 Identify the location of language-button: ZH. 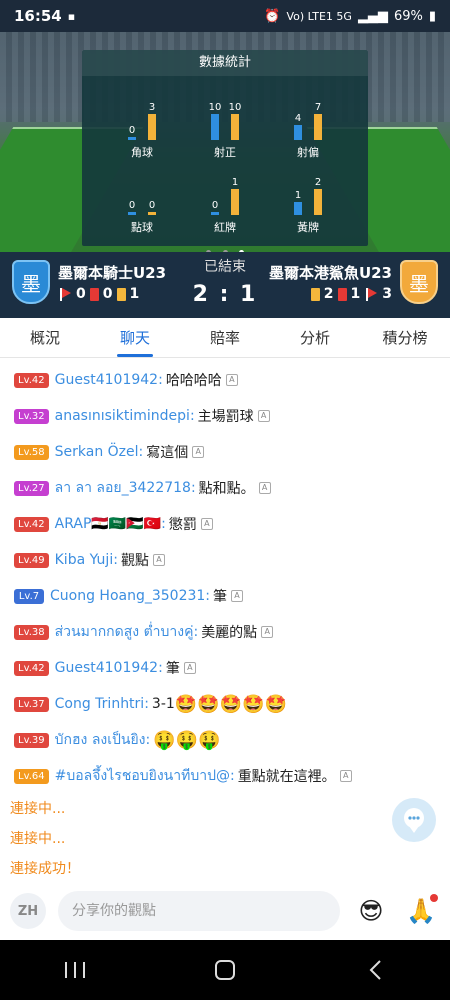
(28, 911).